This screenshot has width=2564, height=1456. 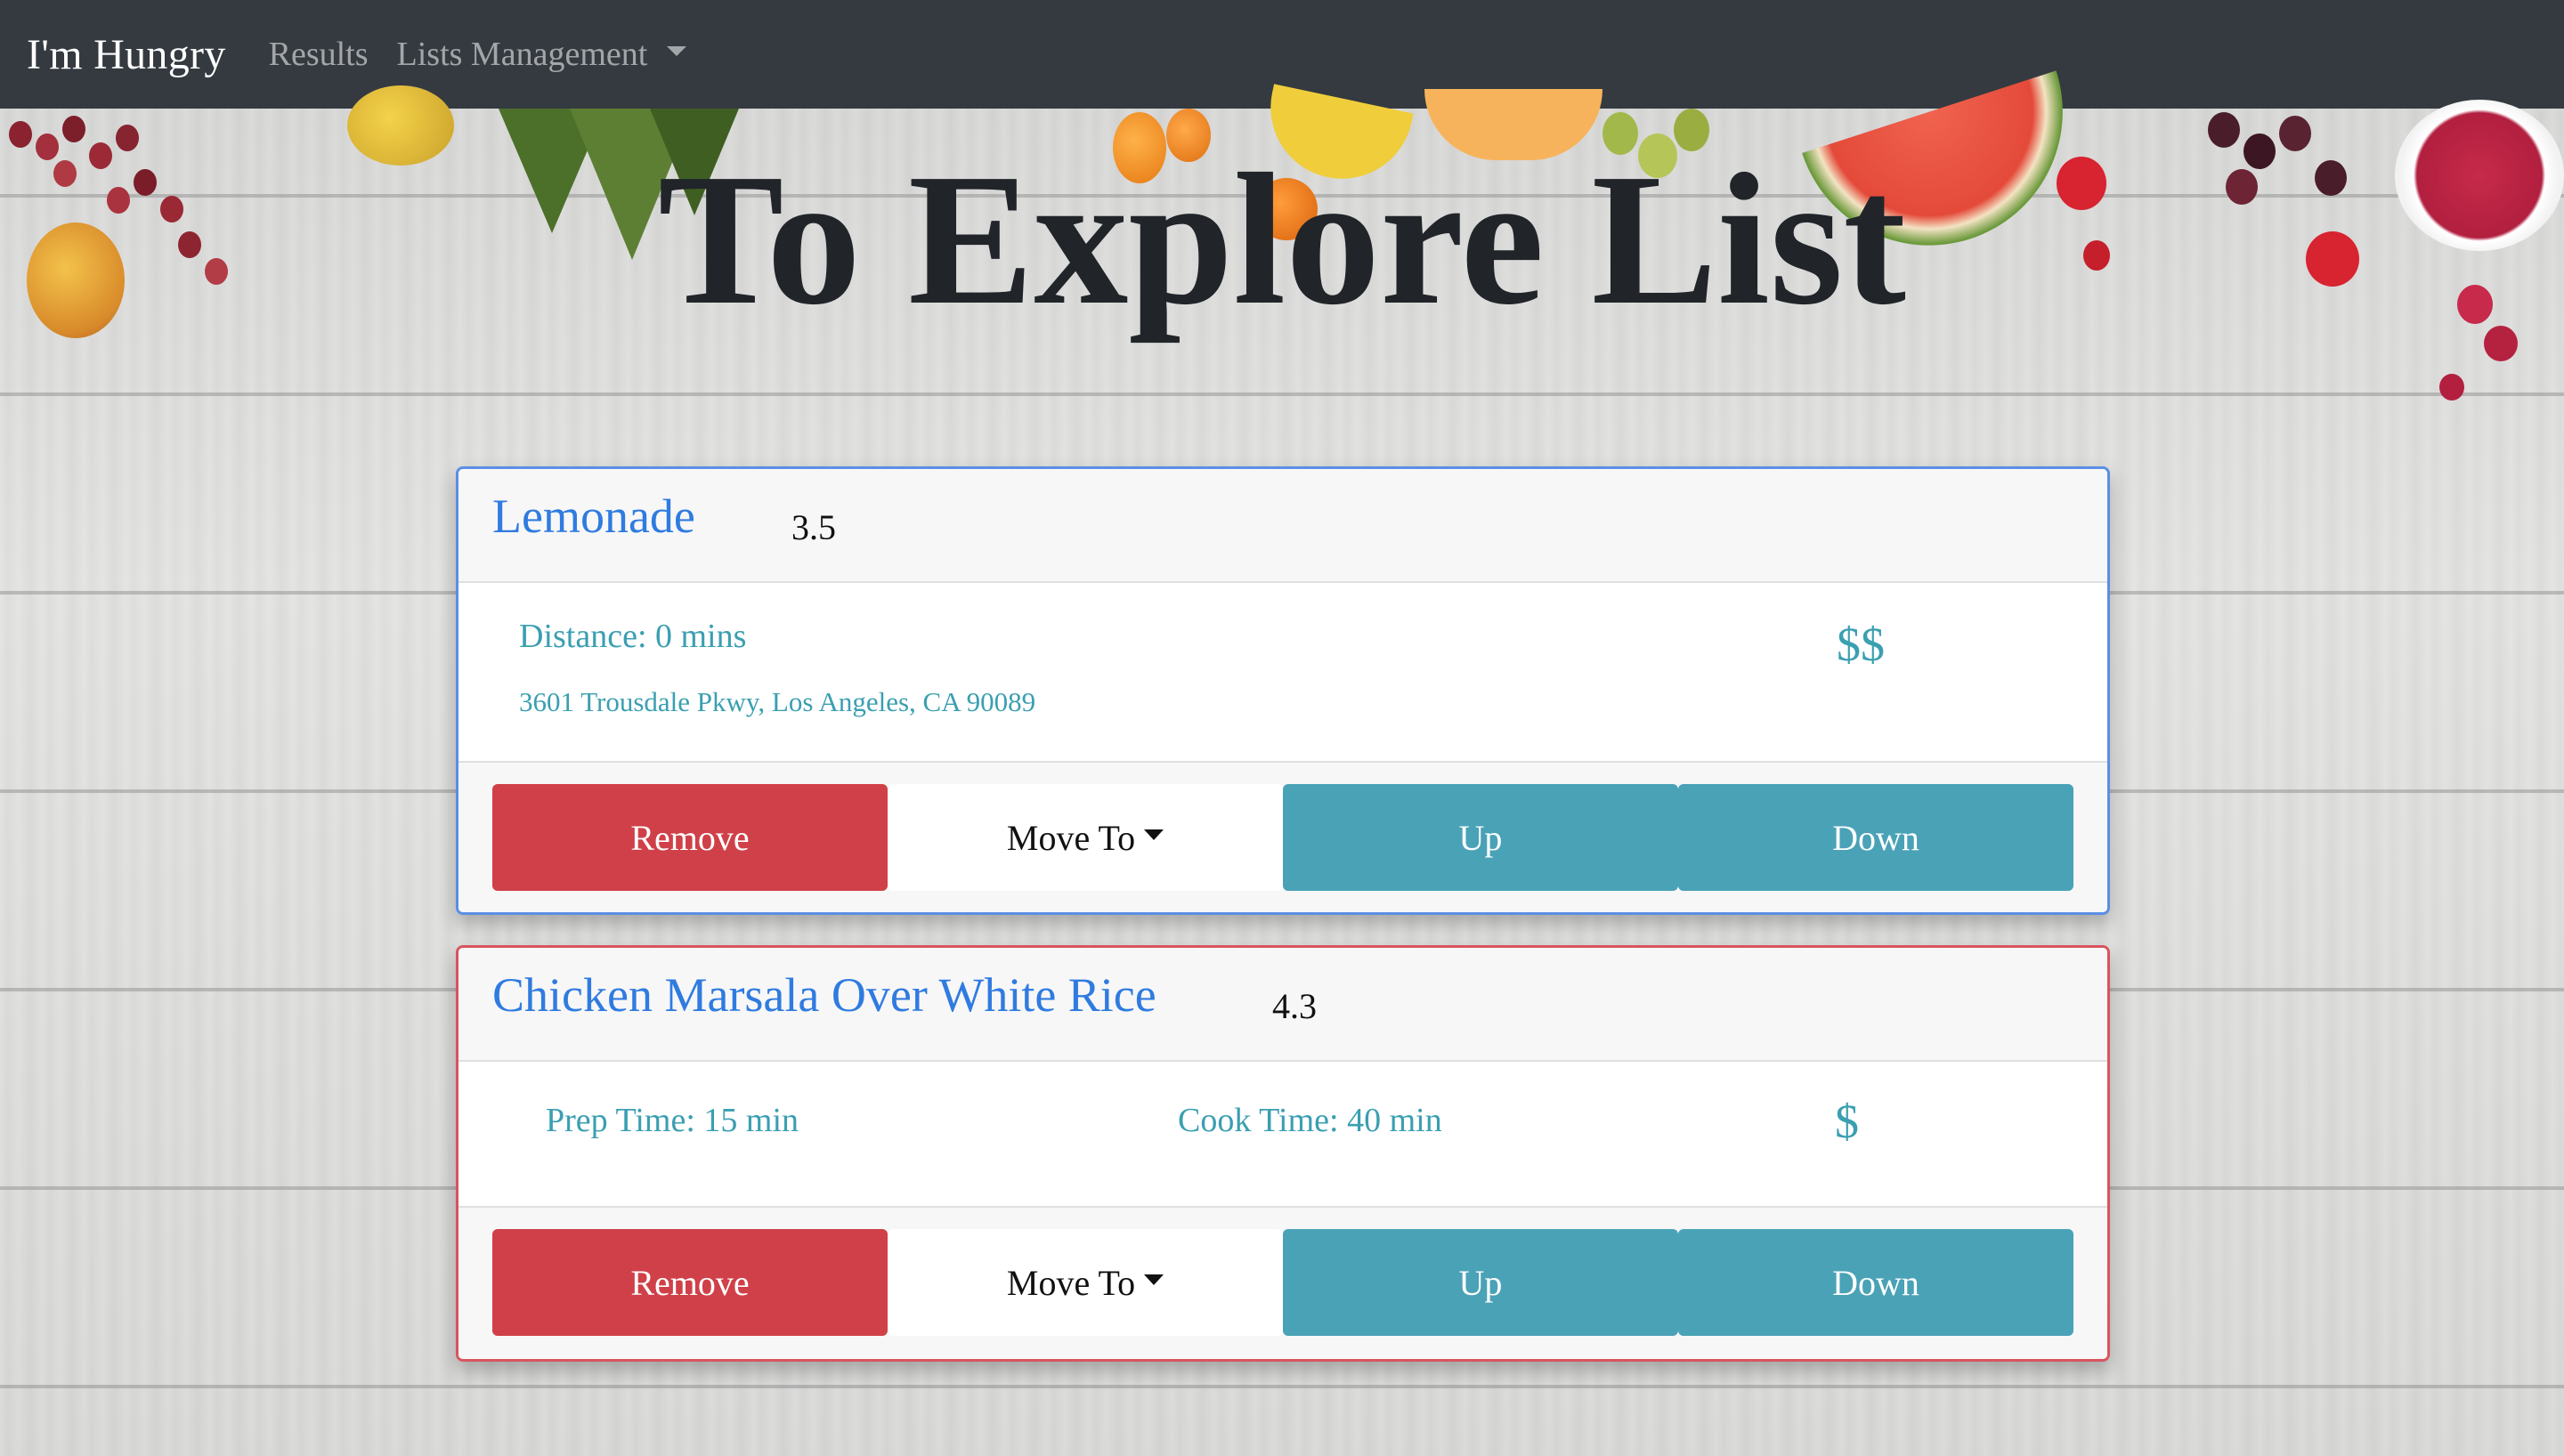 What do you see at coordinates (813, 527) in the screenshot?
I see `item-rating: 3.5` at bounding box center [813, 527].